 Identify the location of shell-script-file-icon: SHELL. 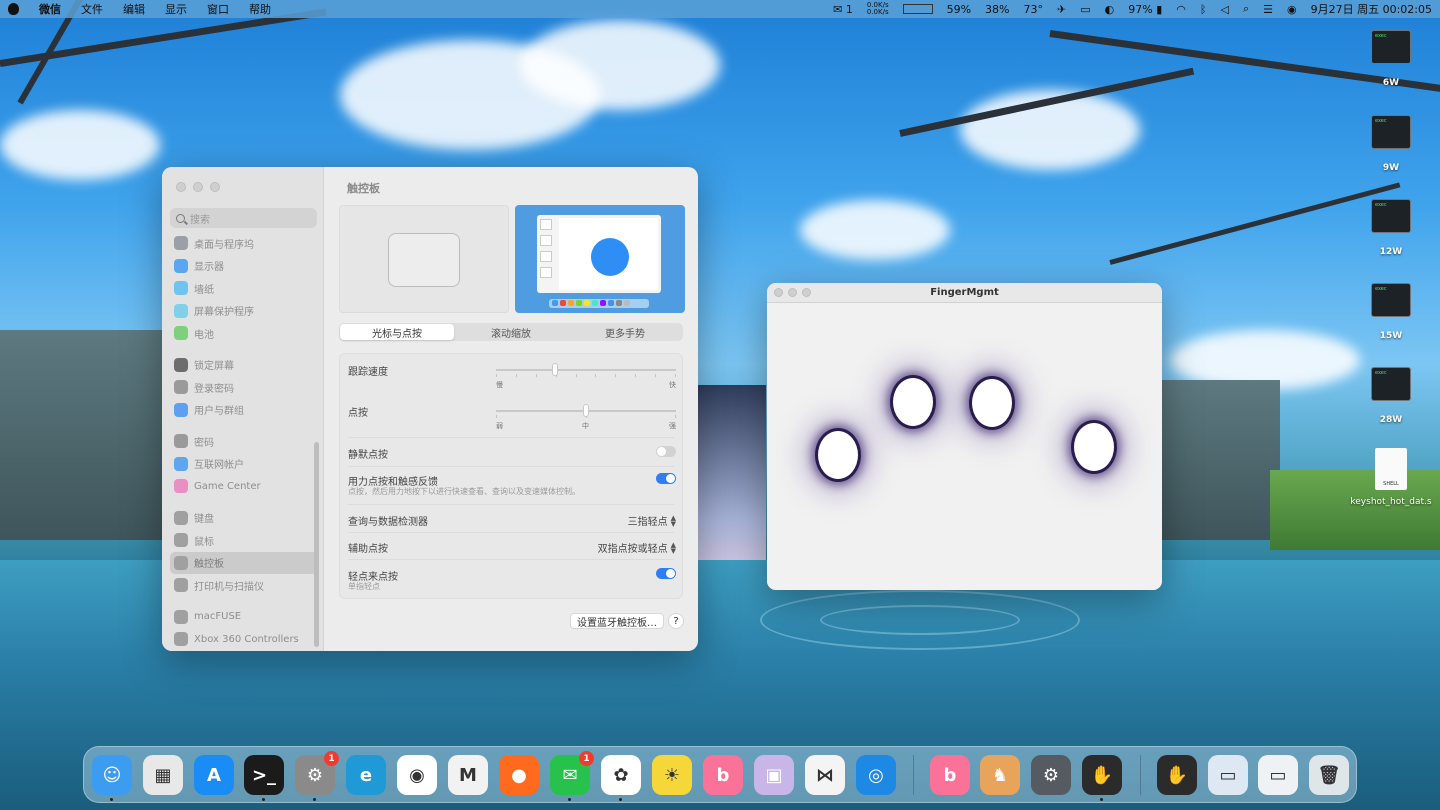
(1391, 469).